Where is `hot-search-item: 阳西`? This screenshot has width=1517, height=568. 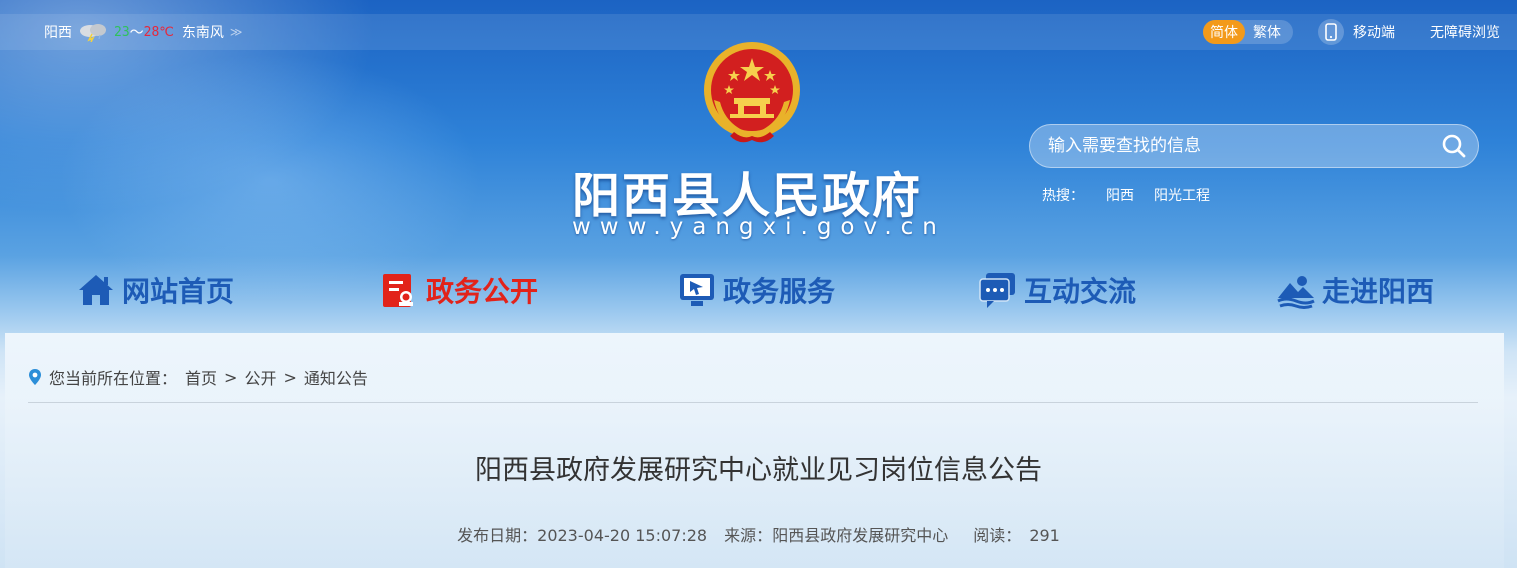 hot-search-item: 阳西 is located at coordinates (1120, 195).